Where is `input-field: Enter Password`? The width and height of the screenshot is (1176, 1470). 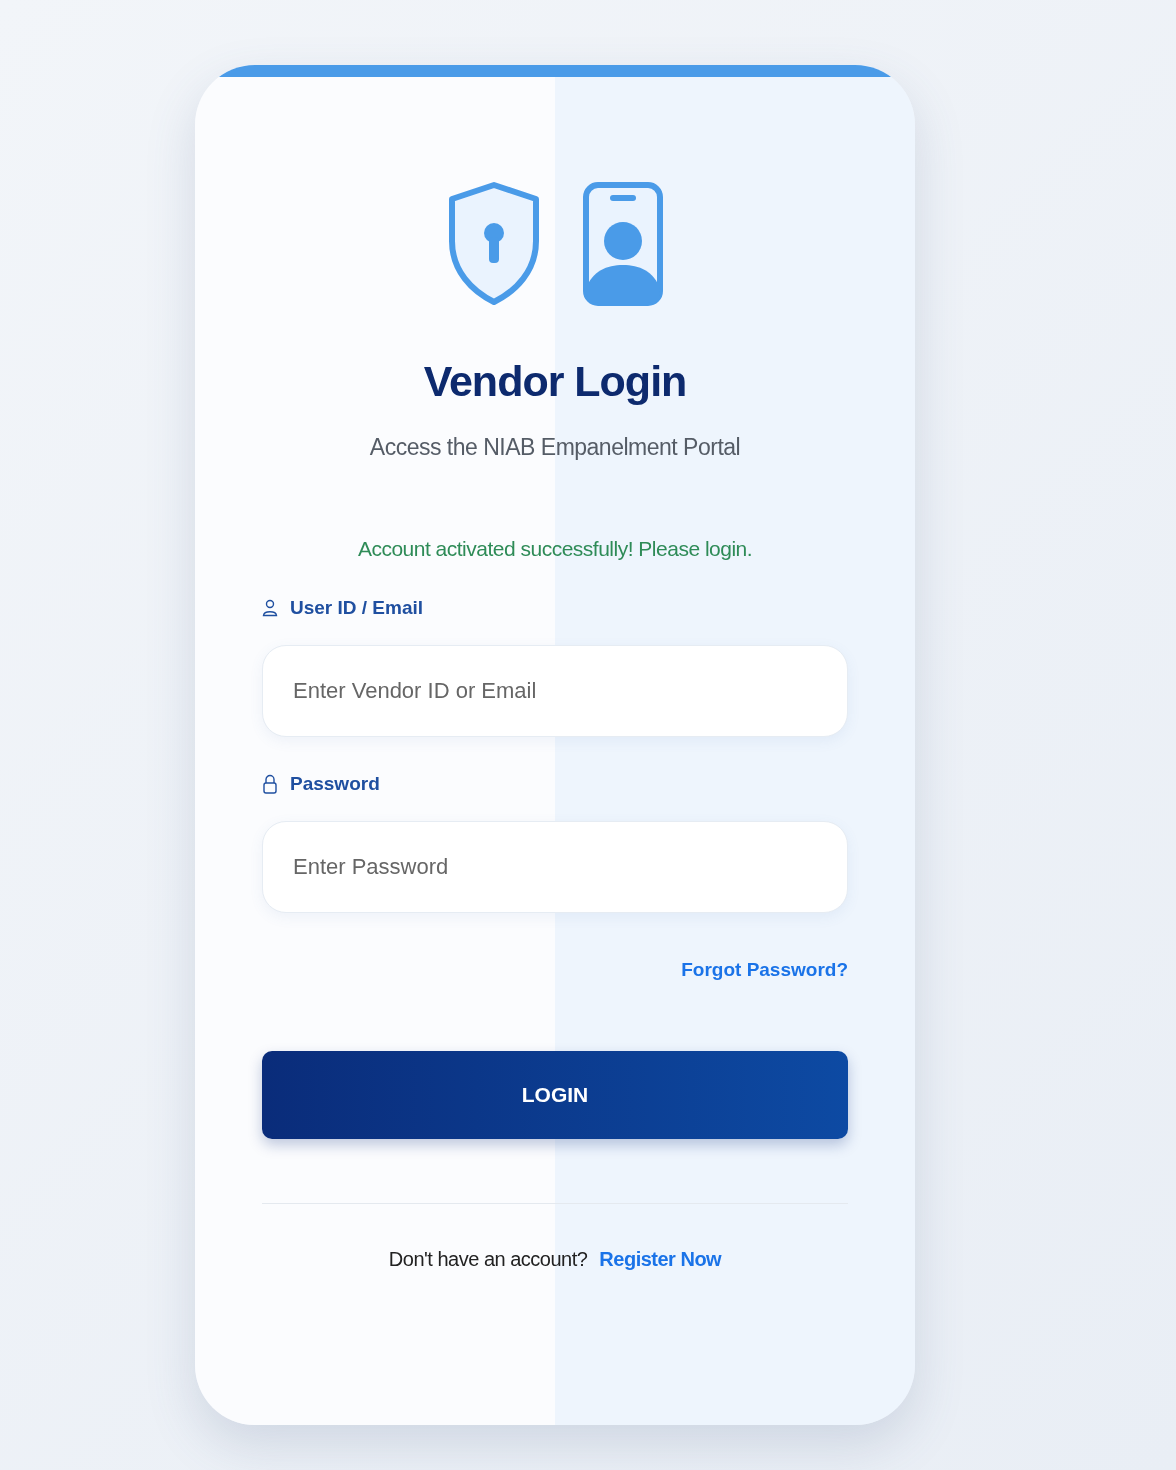 input-field: Enter Password is located at coordinates (555, 867).